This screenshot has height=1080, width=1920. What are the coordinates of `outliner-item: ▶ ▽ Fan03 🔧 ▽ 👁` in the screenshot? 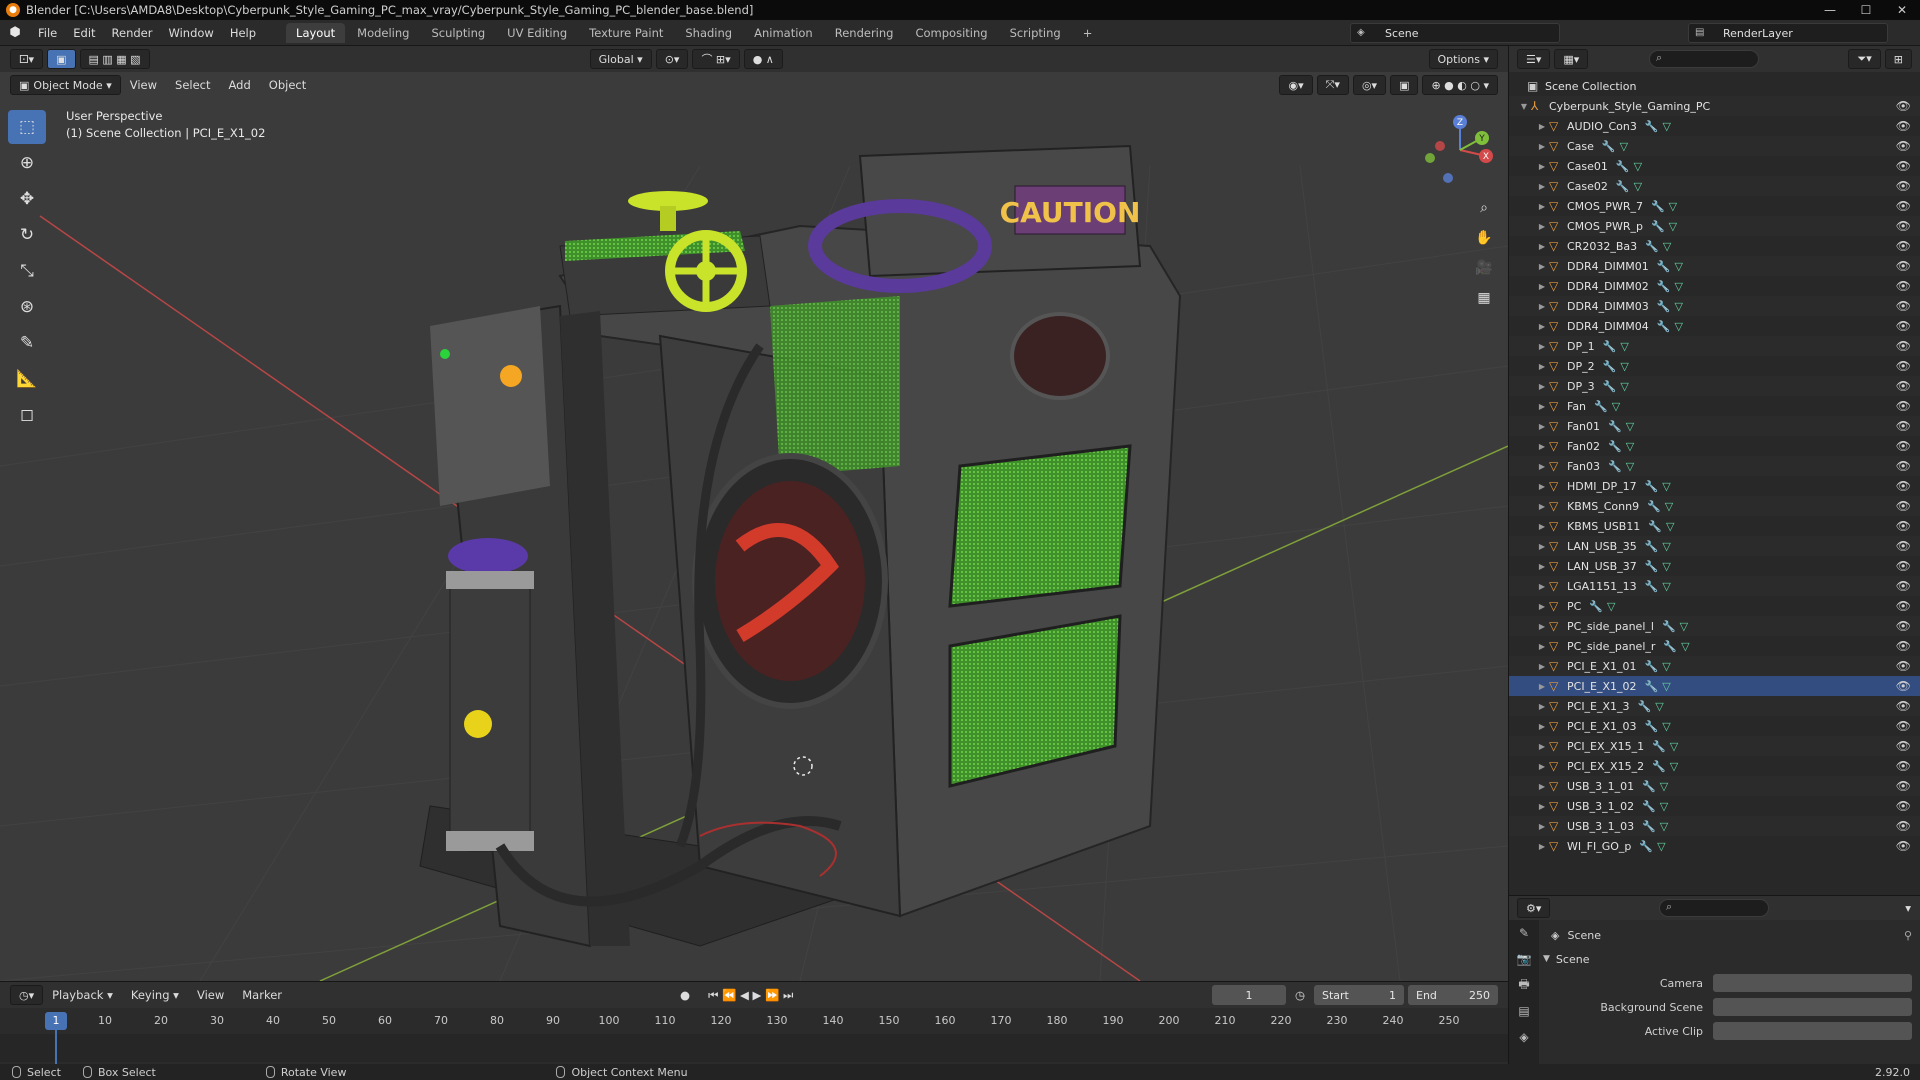 It's located at (1714, 466).